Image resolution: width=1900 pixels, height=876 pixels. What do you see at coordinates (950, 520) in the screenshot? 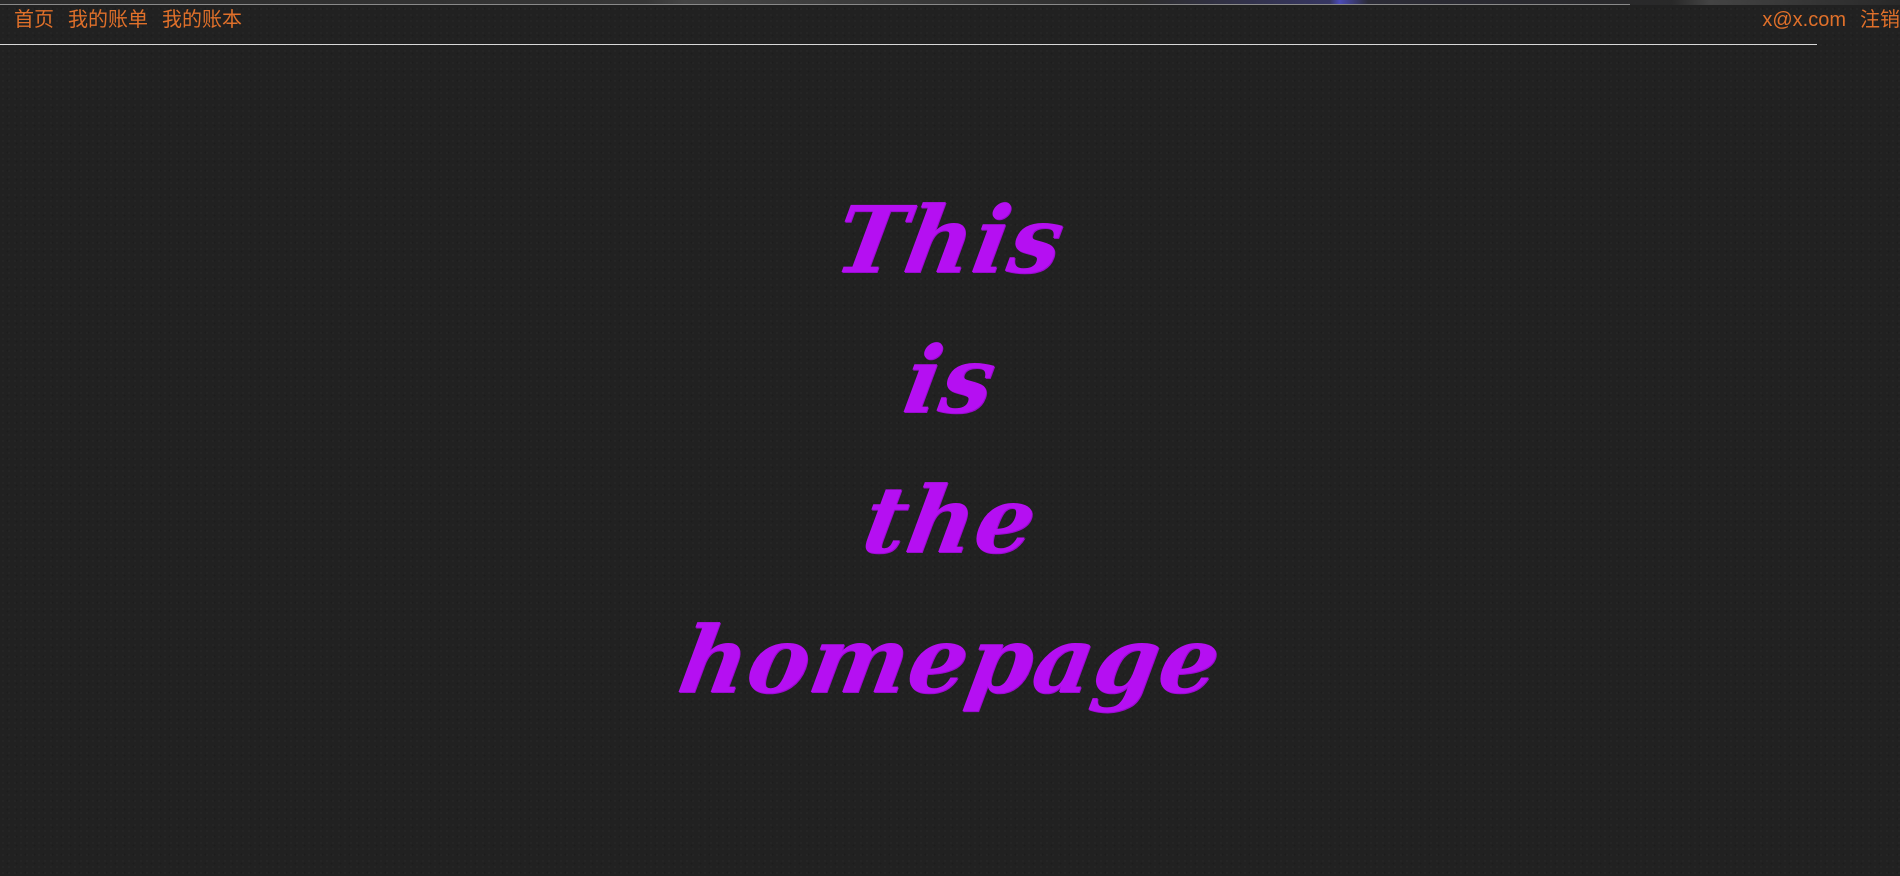
I see `hero-word-the: the` at bounding box center [950, 520].